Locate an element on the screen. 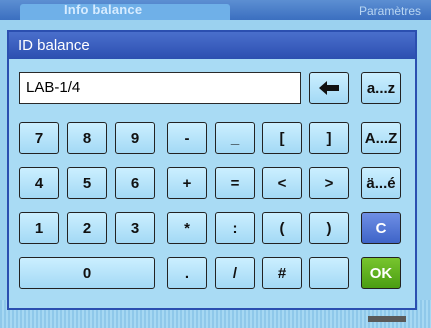  key-1: 1 is located at coordinates (39, 228).